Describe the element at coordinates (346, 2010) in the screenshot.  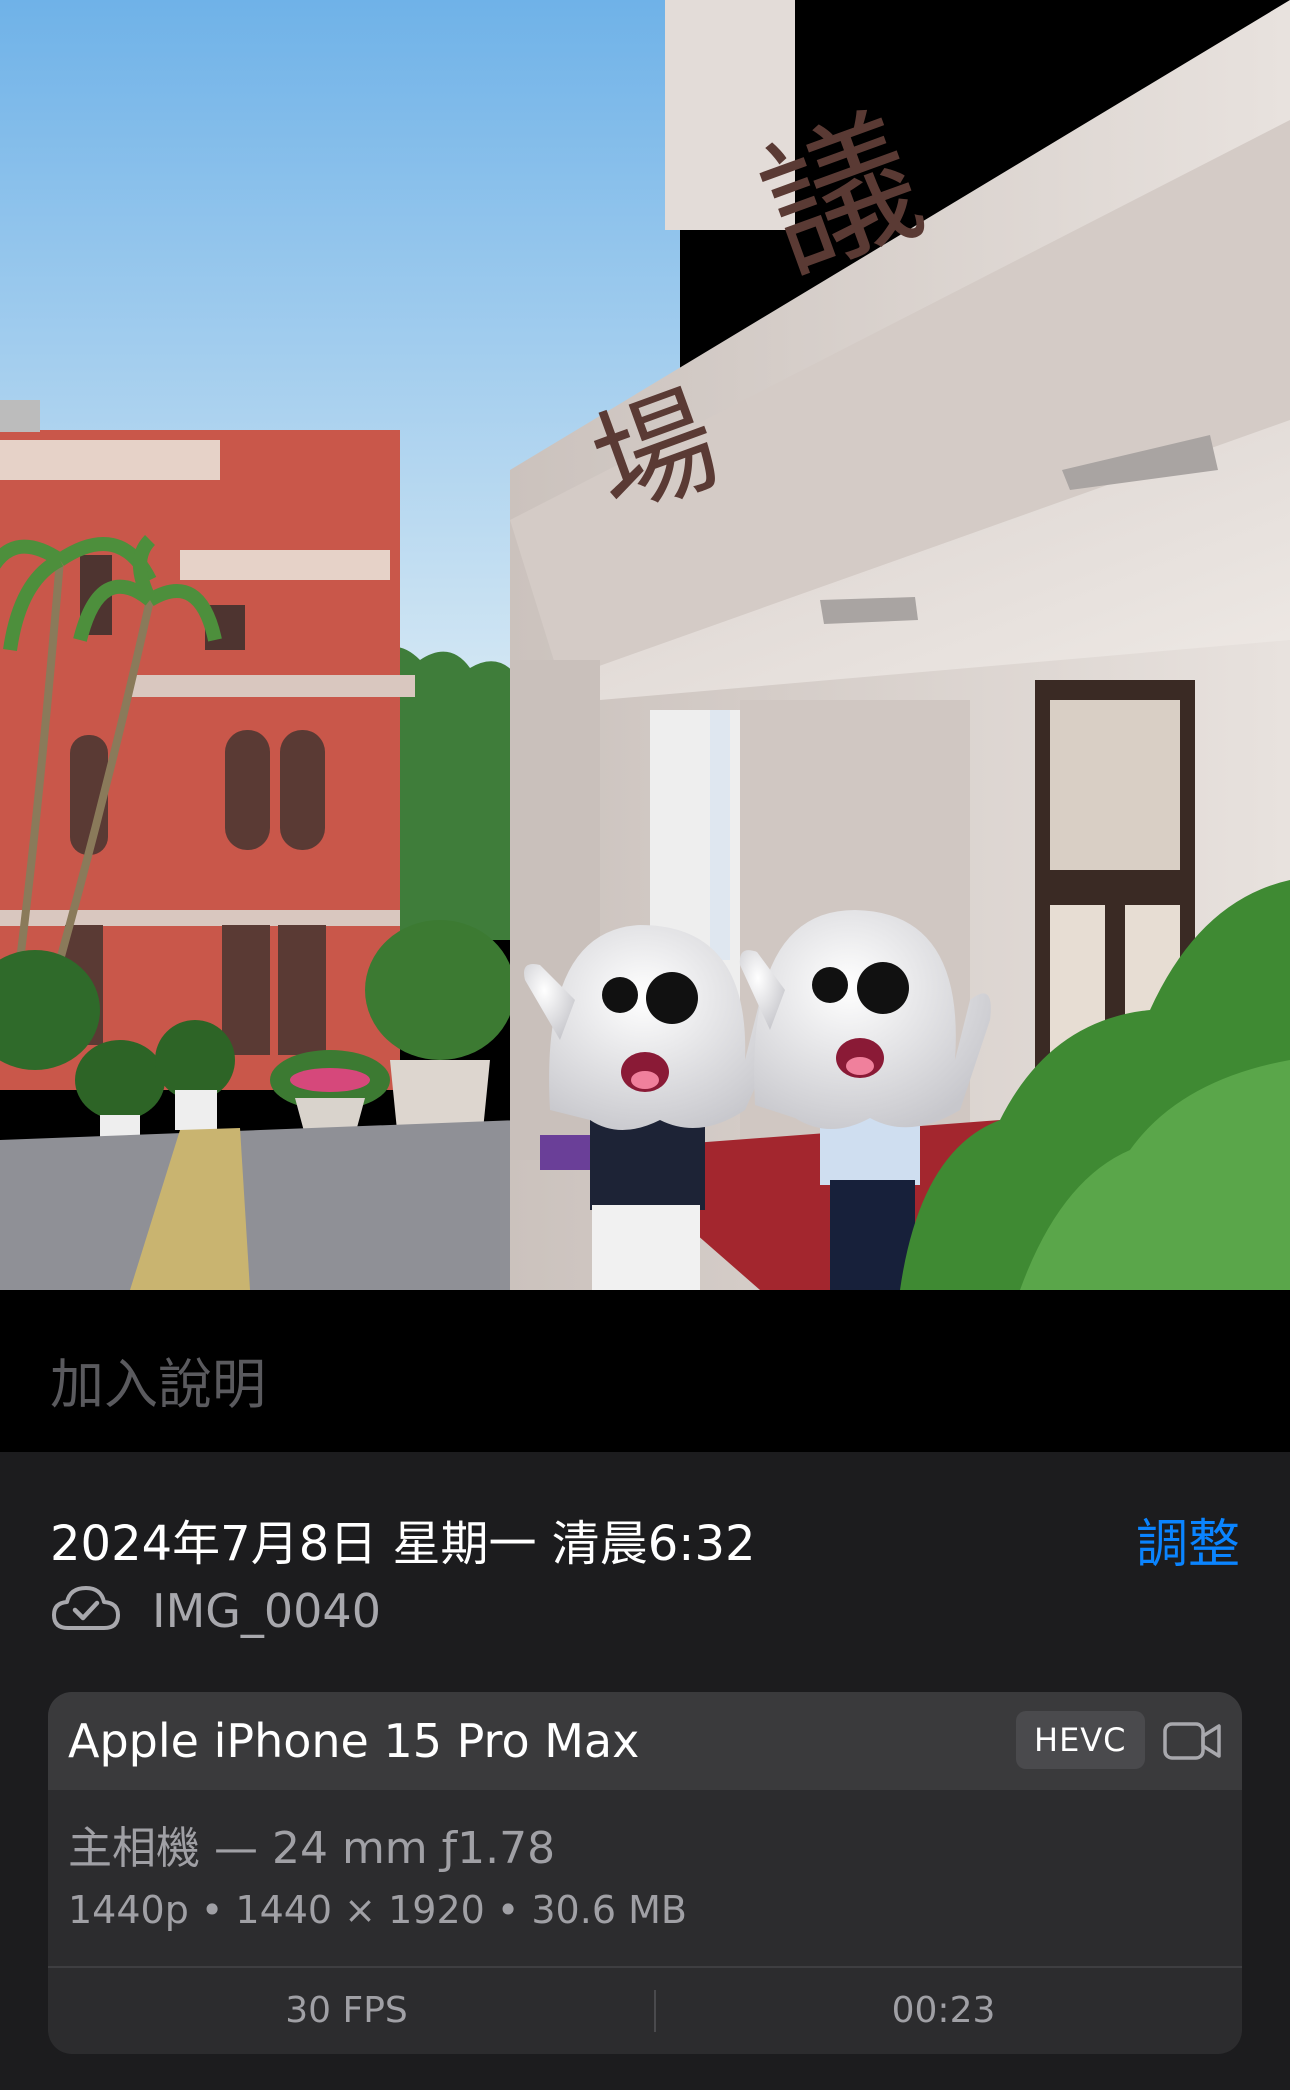
I see `frame-rate: 30 FPS` at that location.